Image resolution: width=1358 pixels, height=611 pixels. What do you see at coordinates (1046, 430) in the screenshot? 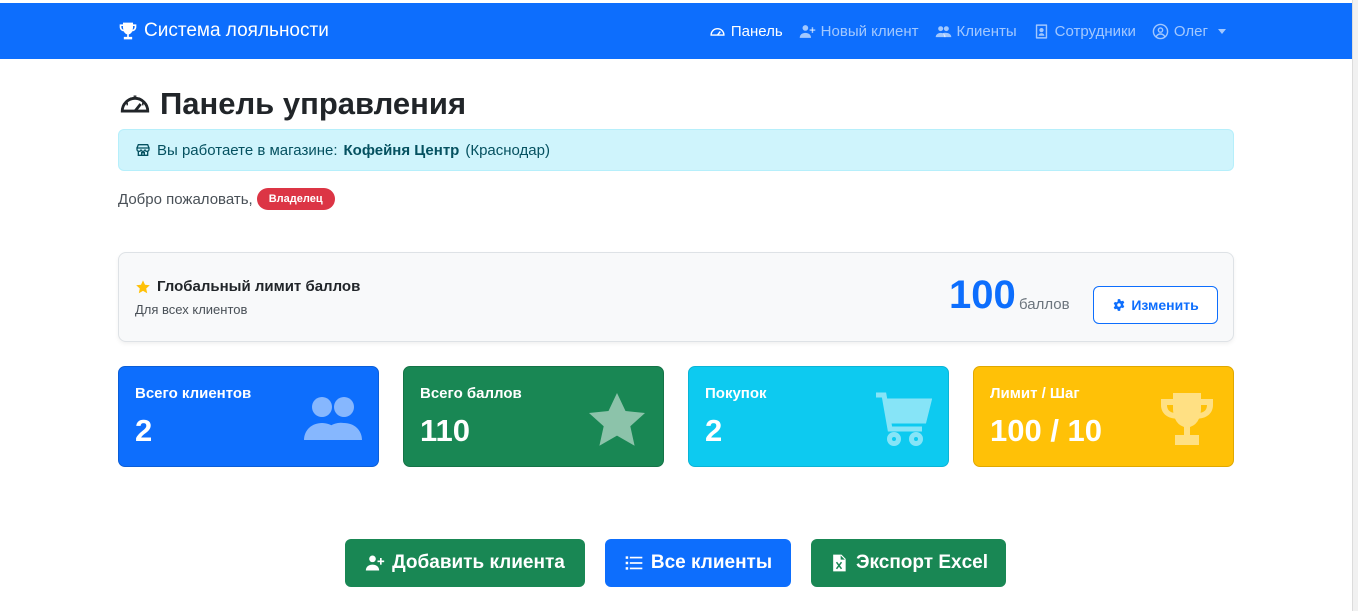
I see `stat-value: 100 / 10` at bounding box center [1046, 430].